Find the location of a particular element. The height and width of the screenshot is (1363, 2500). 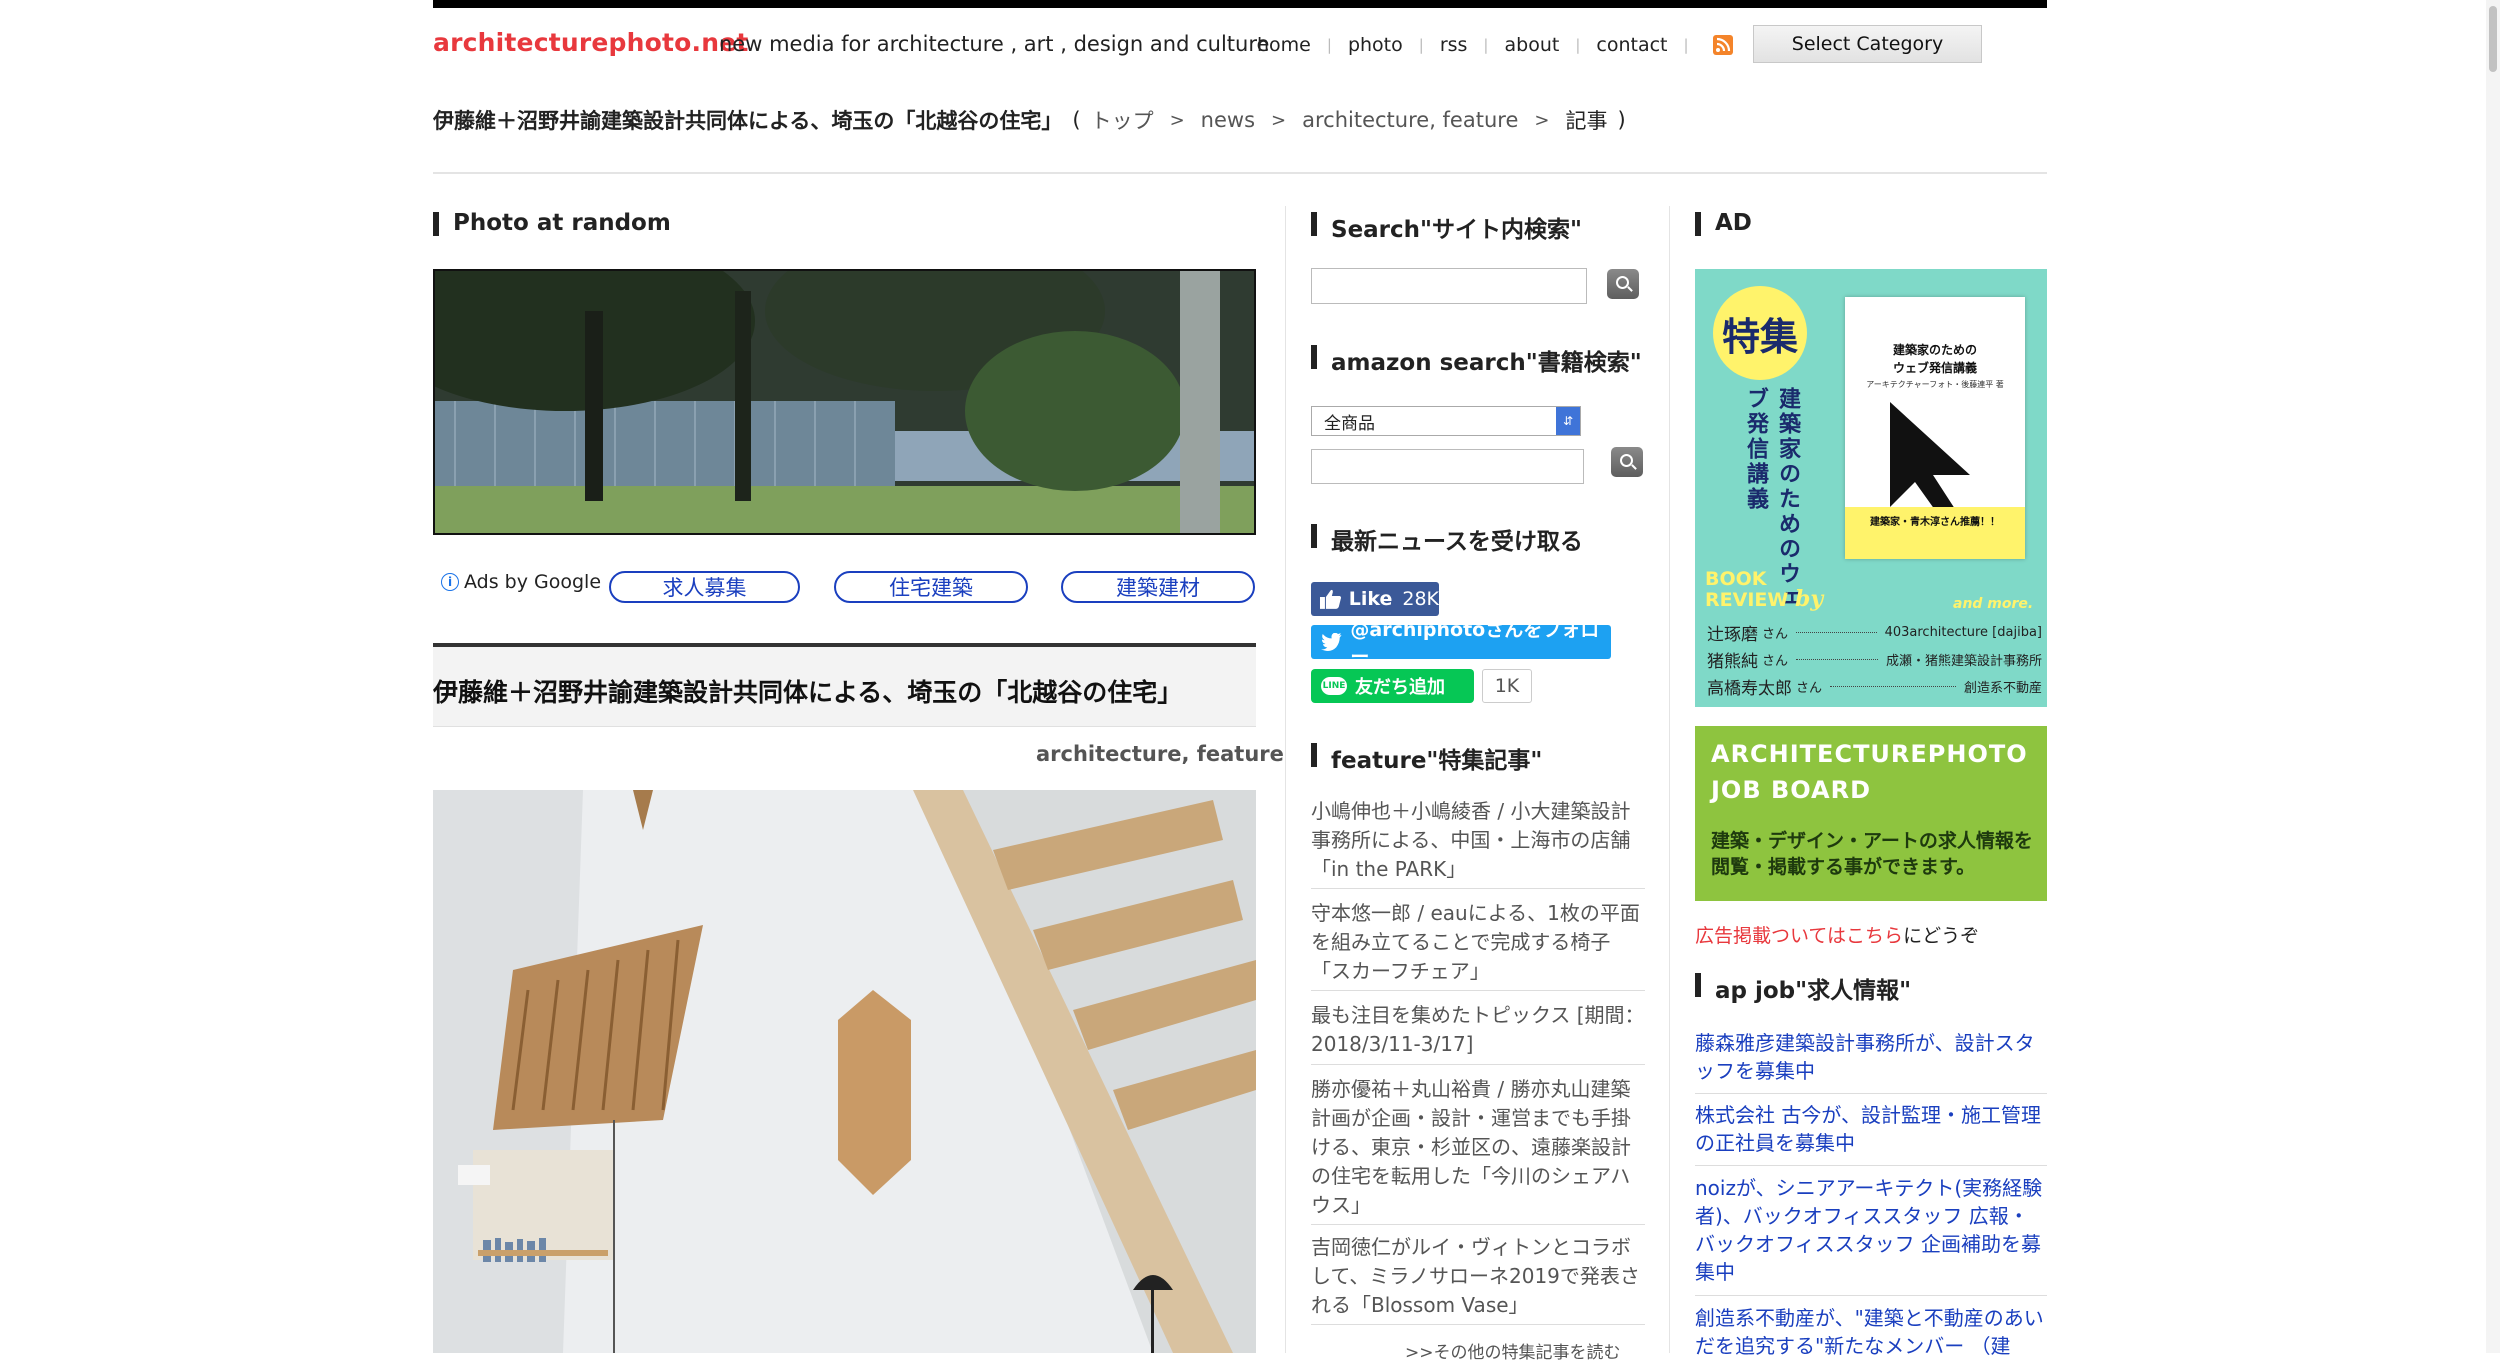

amazon-search-input is located at coordinates (1447, 466).